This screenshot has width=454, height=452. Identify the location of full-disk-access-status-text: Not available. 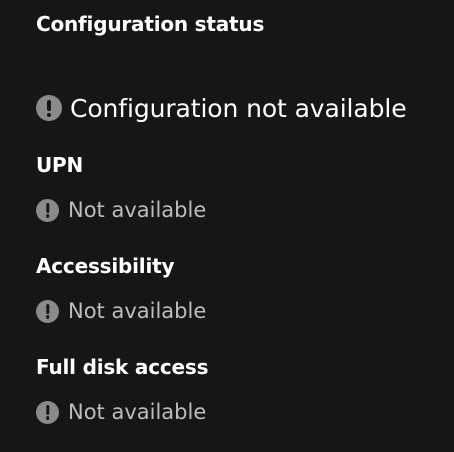
(137, 412).